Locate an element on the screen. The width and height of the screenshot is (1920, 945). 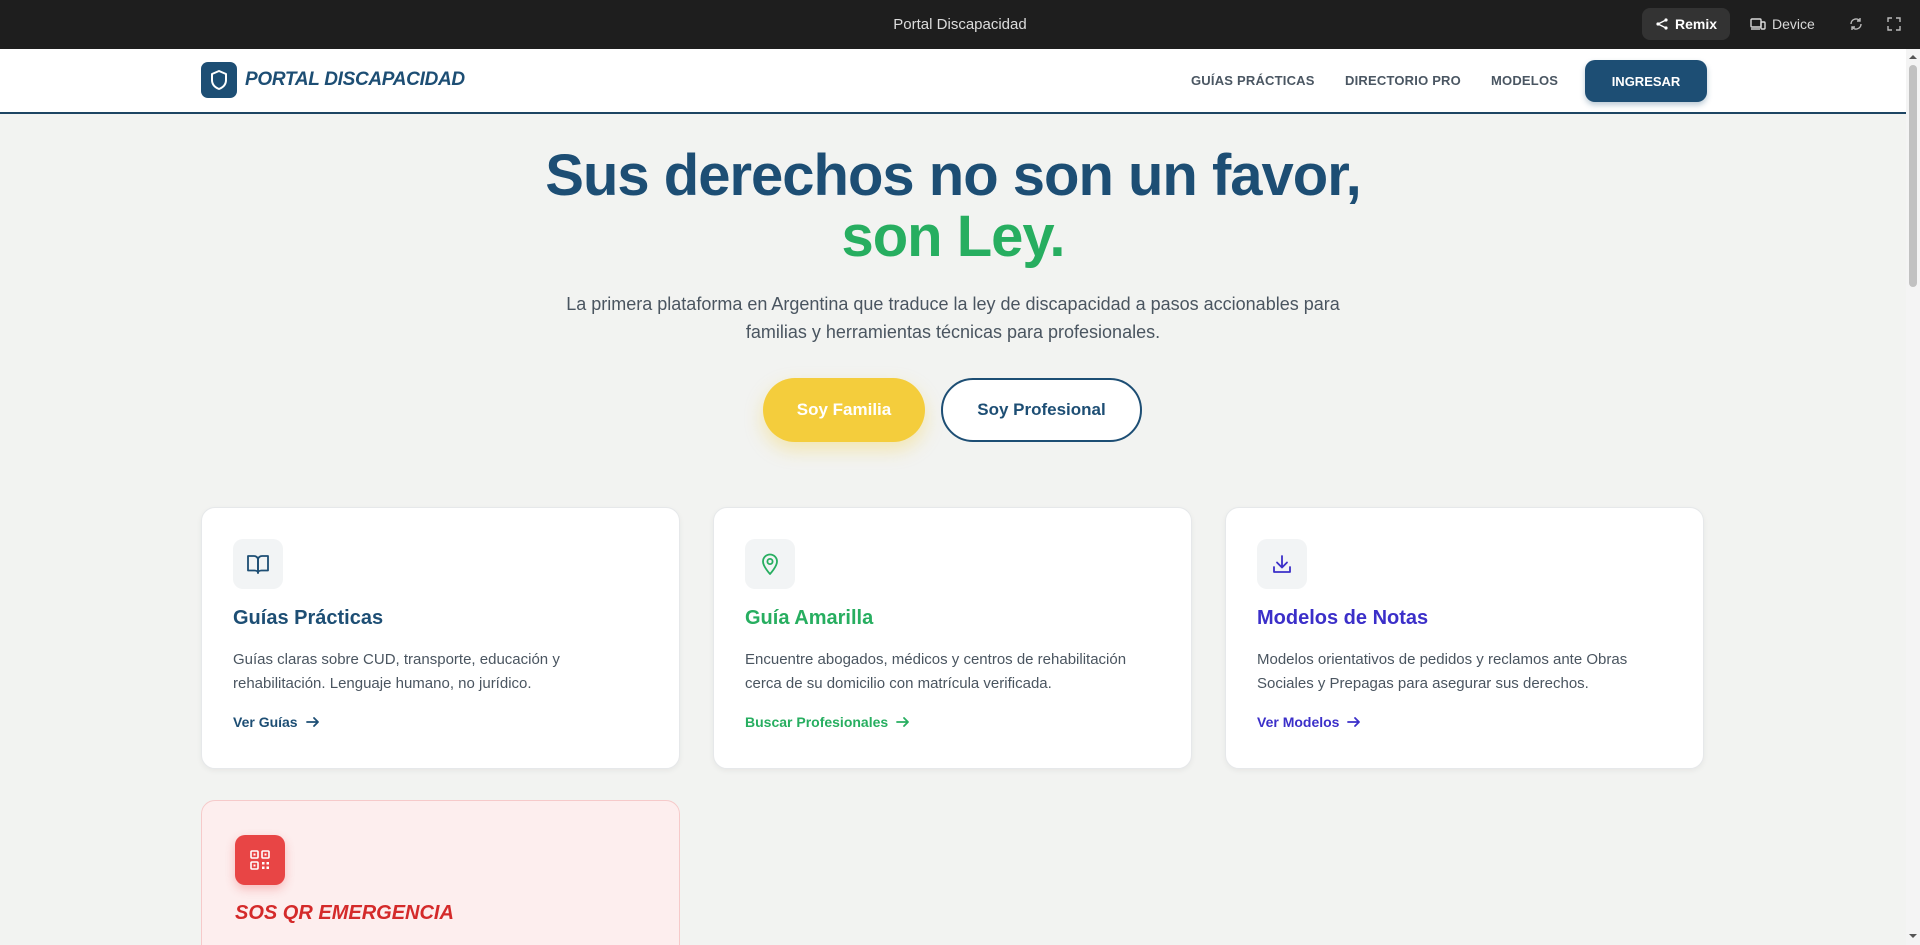
ver-guias-link: Ver Guías is located at coordinates (276, 722).